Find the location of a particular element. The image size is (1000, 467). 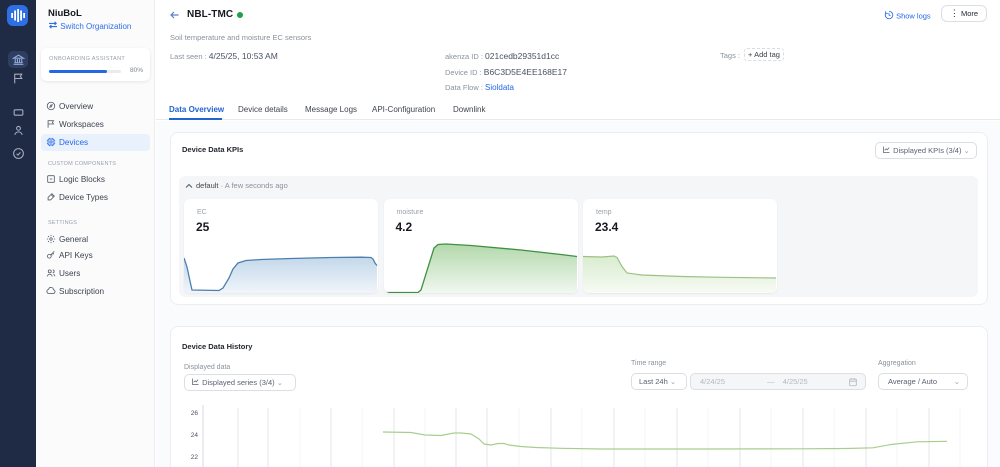

svg-text: 24 is located at coordinates (195, 435).